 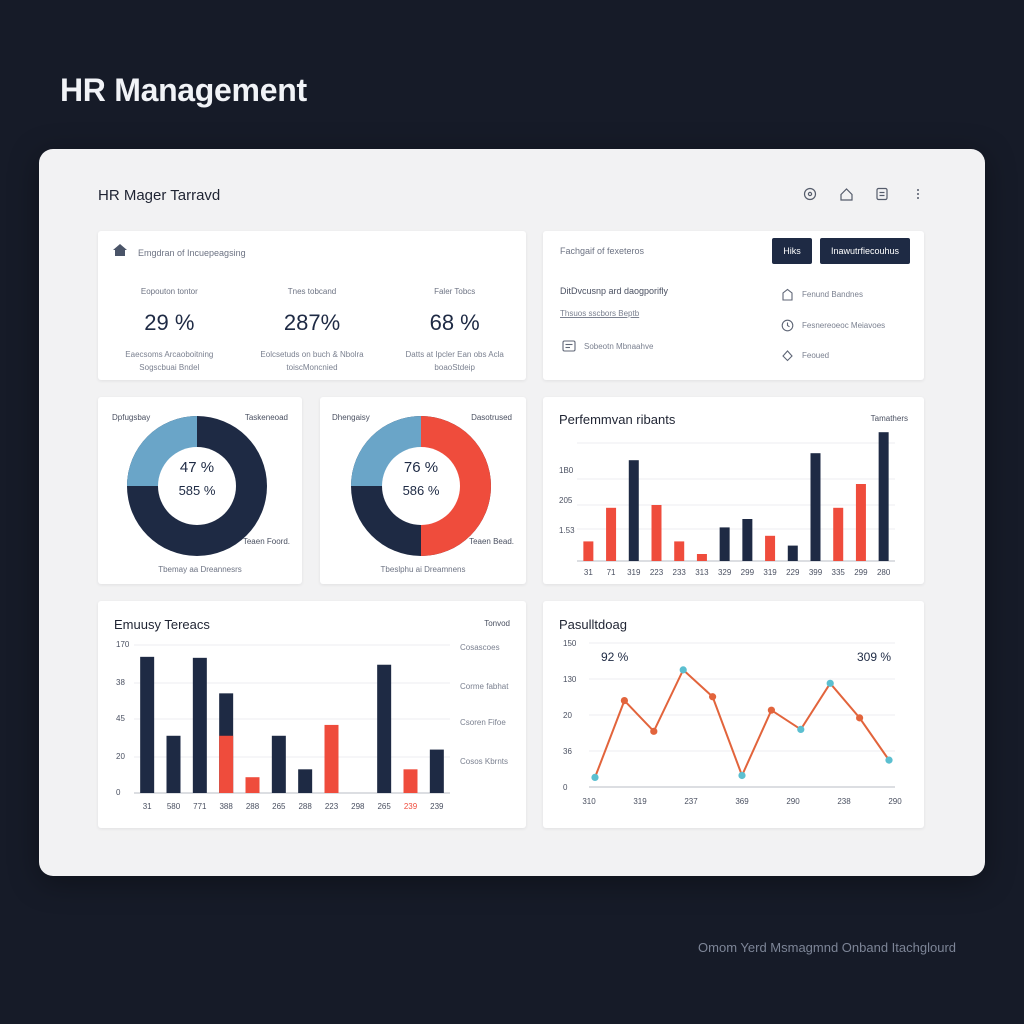 What do you see at coordinates (680, 572) in the screenshot?
I see `x-tick-label: 233` at bounding box center [680, 572].